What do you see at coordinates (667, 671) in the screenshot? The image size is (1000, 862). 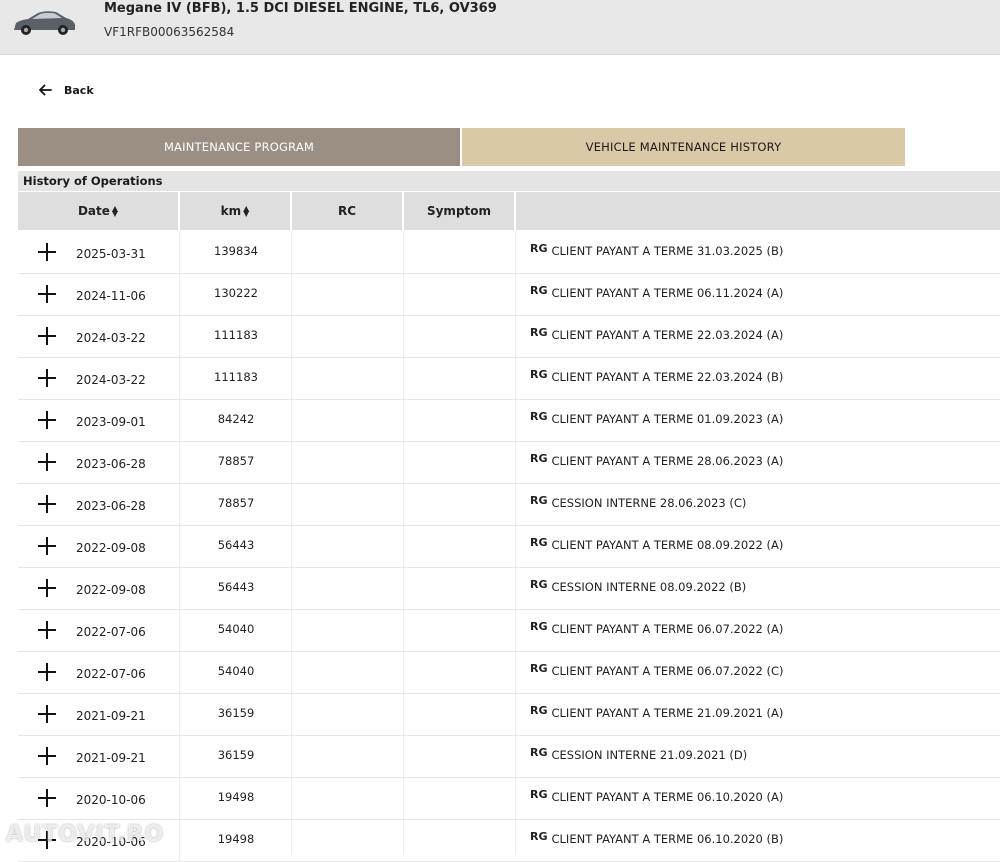 I see `row-description-text: CLIENT PAYANT A TERME 06.07.2022 (C)` at bounding box center [667, 671].